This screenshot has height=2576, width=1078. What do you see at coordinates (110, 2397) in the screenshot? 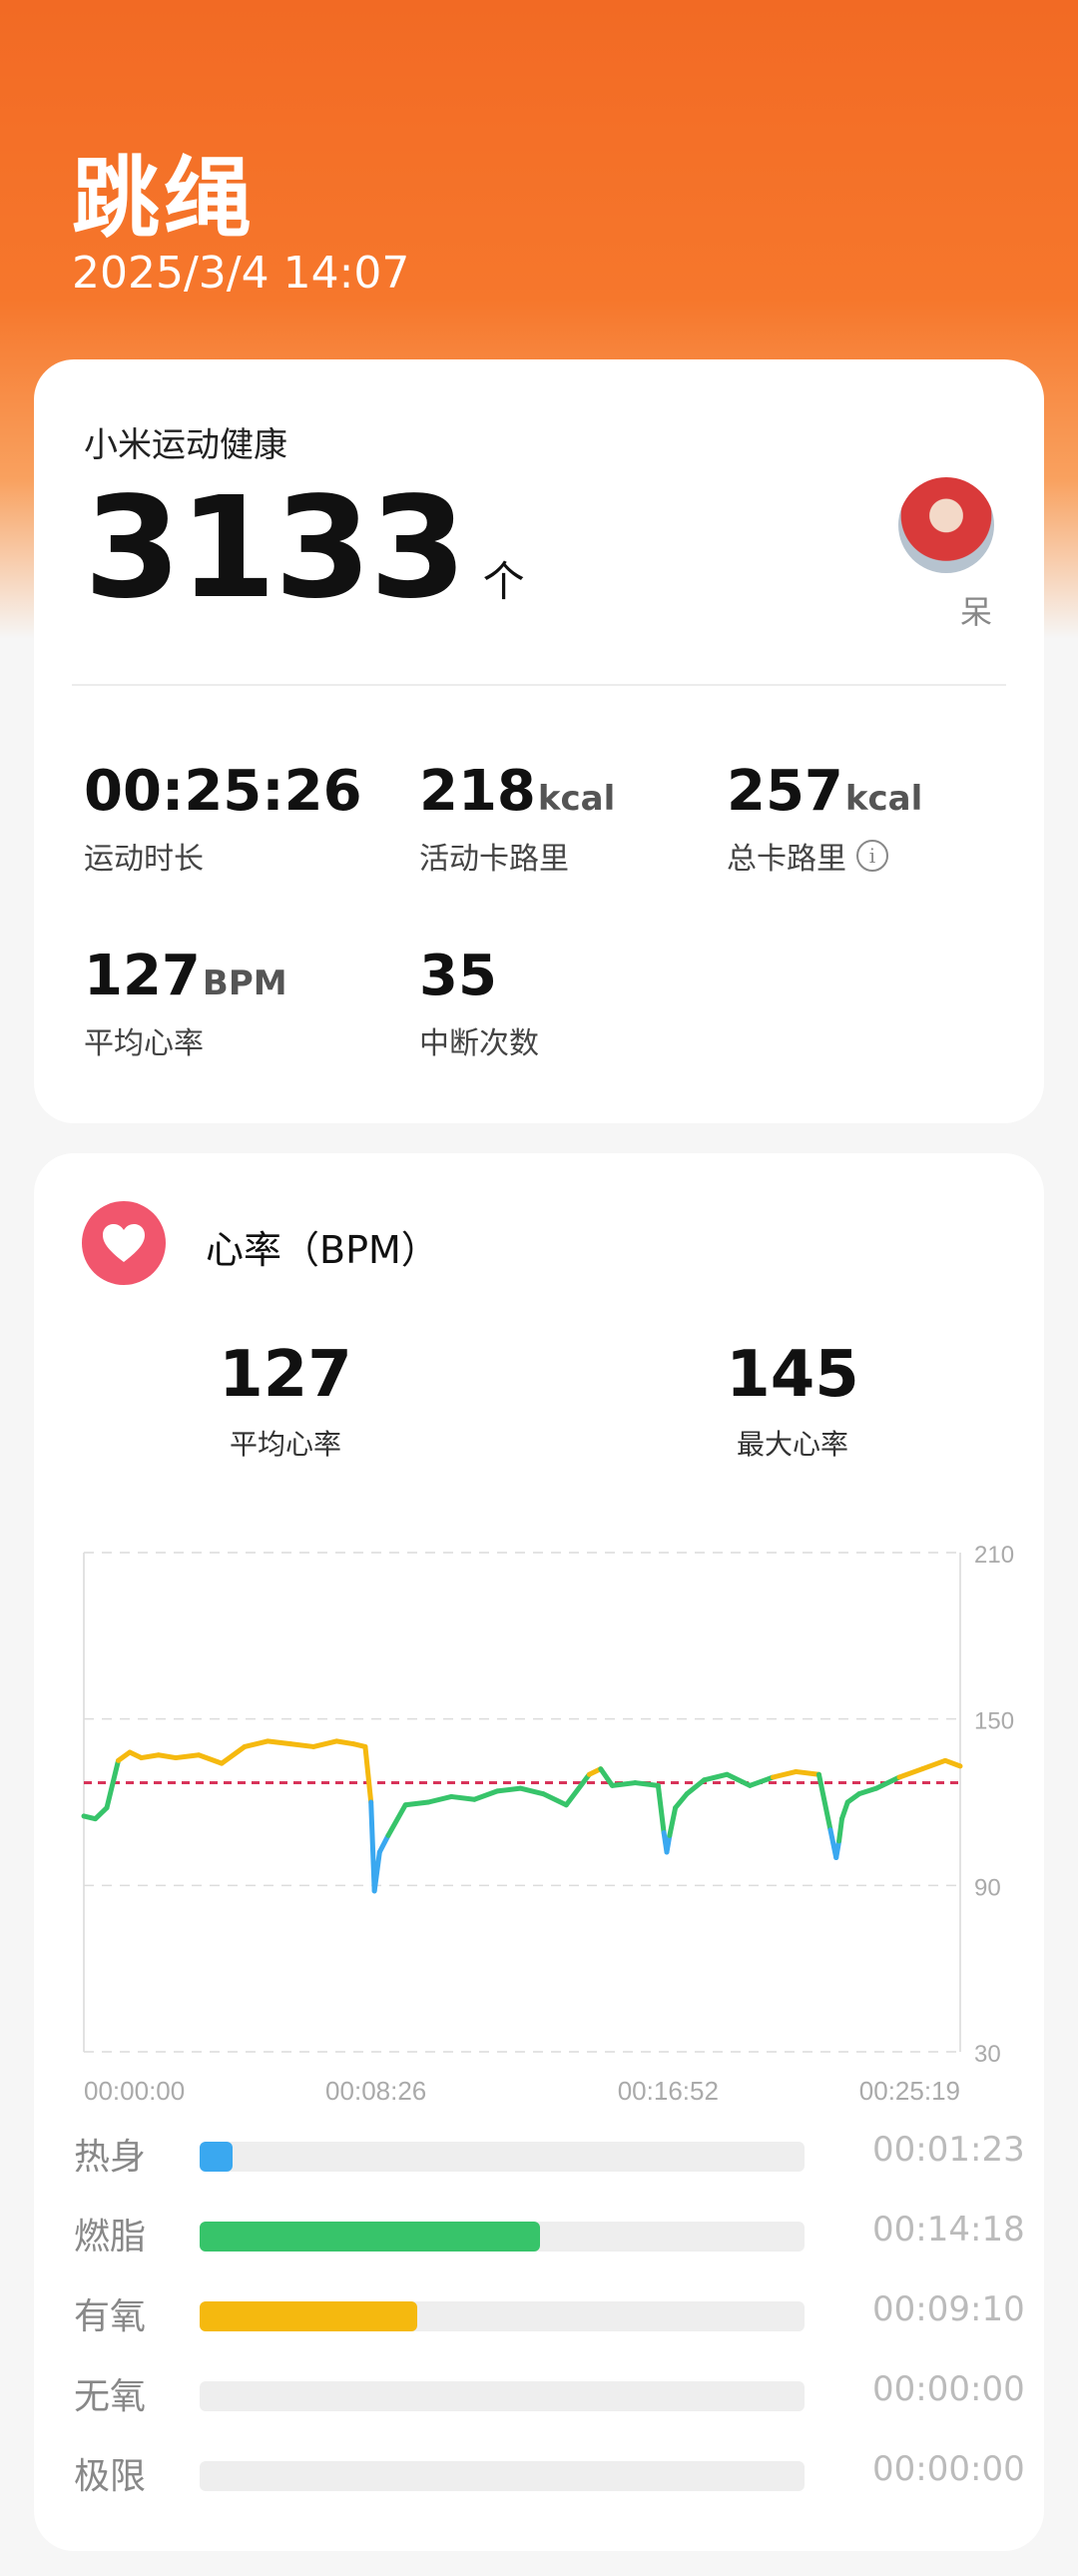
I see `zone-name: 无氧` at bounding box center [110, 2397].